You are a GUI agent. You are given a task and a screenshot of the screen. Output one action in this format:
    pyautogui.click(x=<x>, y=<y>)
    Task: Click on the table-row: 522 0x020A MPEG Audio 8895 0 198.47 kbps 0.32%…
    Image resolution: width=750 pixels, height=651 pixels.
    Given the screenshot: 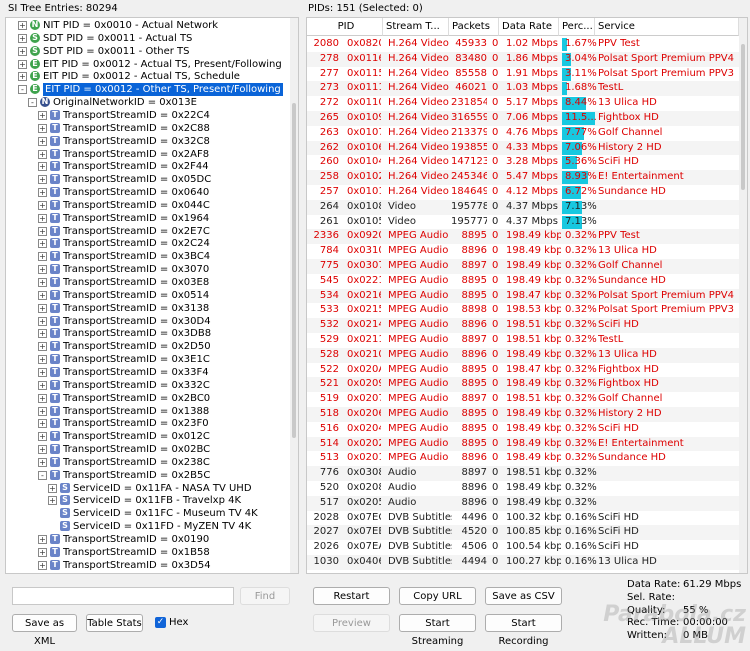 What is the action you would take?
    pyautogui.click(x=523, y=370)
    